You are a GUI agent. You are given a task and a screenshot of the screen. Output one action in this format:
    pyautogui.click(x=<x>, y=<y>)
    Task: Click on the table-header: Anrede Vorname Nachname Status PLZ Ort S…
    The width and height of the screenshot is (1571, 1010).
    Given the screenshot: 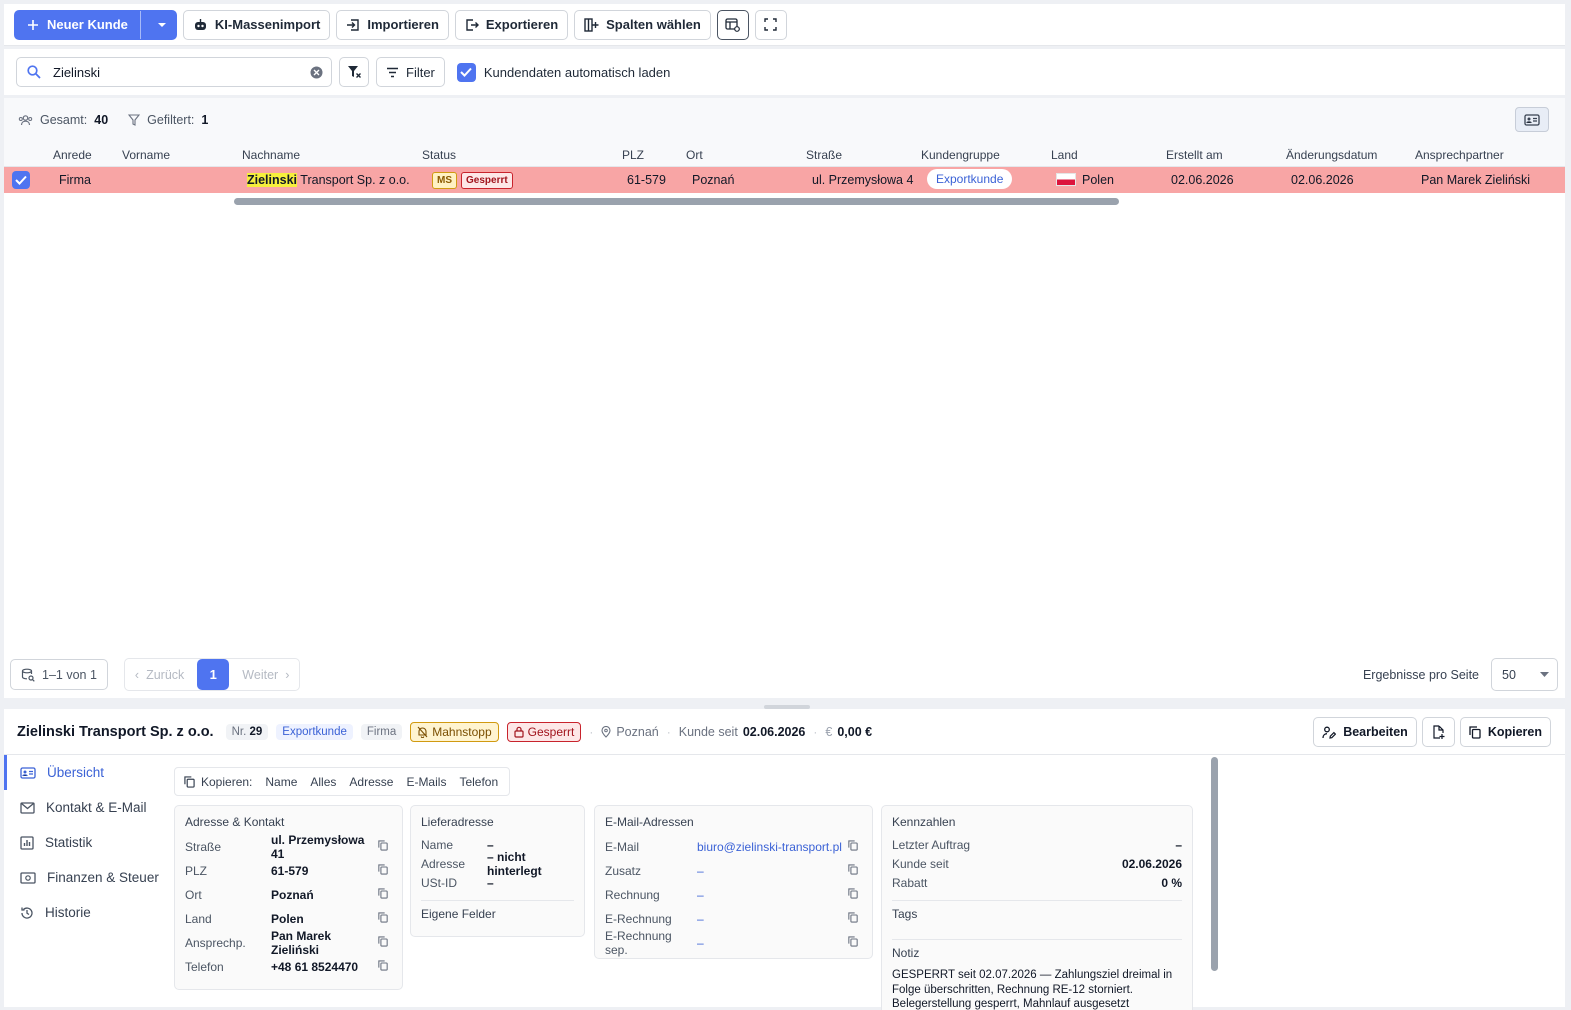 What is the action you would take?
    pyautogui.click(x=784, y=154)
    